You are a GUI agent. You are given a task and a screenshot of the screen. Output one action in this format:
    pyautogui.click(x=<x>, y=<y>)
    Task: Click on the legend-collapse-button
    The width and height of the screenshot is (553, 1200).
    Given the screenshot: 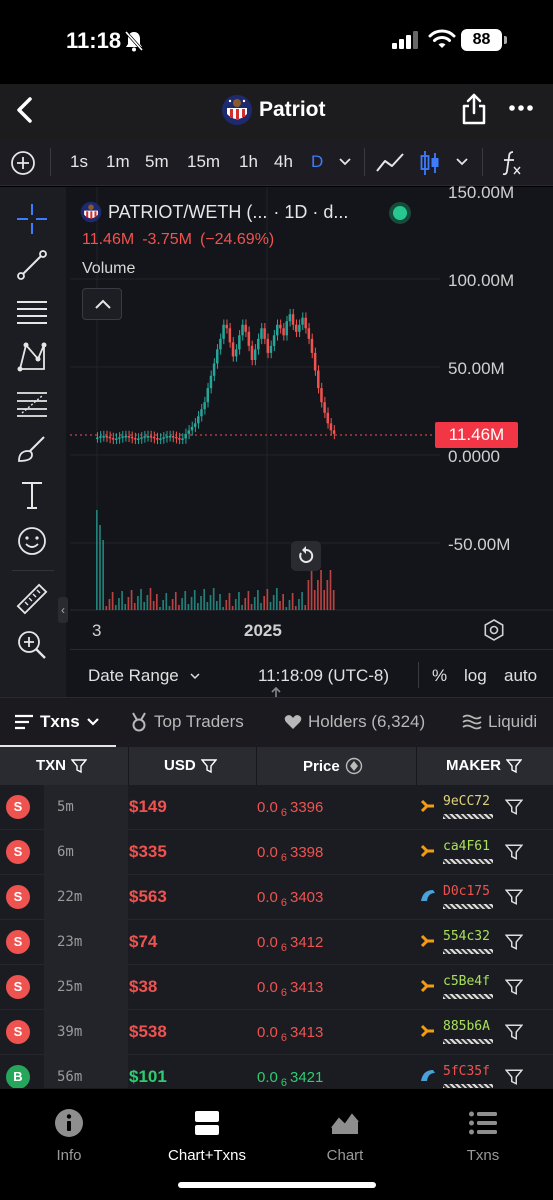 What is the action you would take?
    pyautogui.click(x=102, y=304)
    